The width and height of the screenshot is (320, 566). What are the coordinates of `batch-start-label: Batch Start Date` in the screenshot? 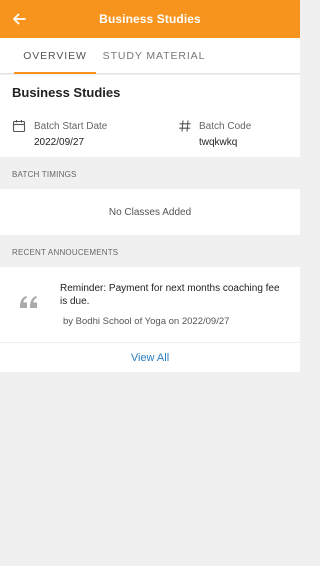 It's located at (71, 126).